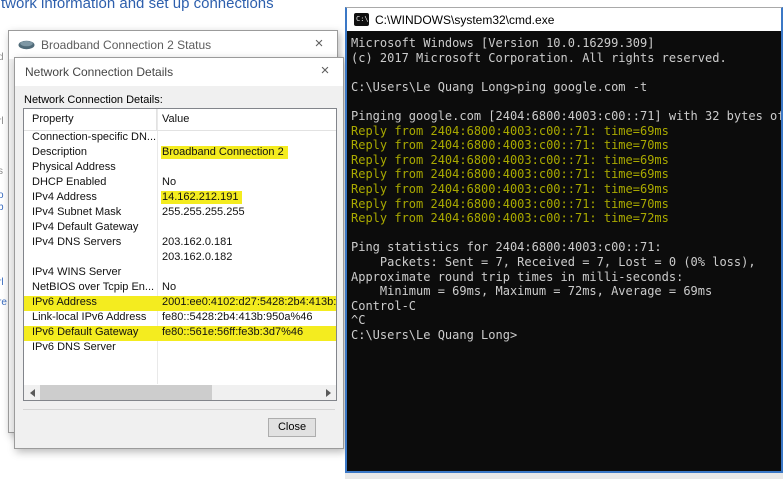 This screenshot has width=783, height=479. I want to click on value-cell: fe80::561e:56ff:fe3b:3d7%46, so click(233, 332).